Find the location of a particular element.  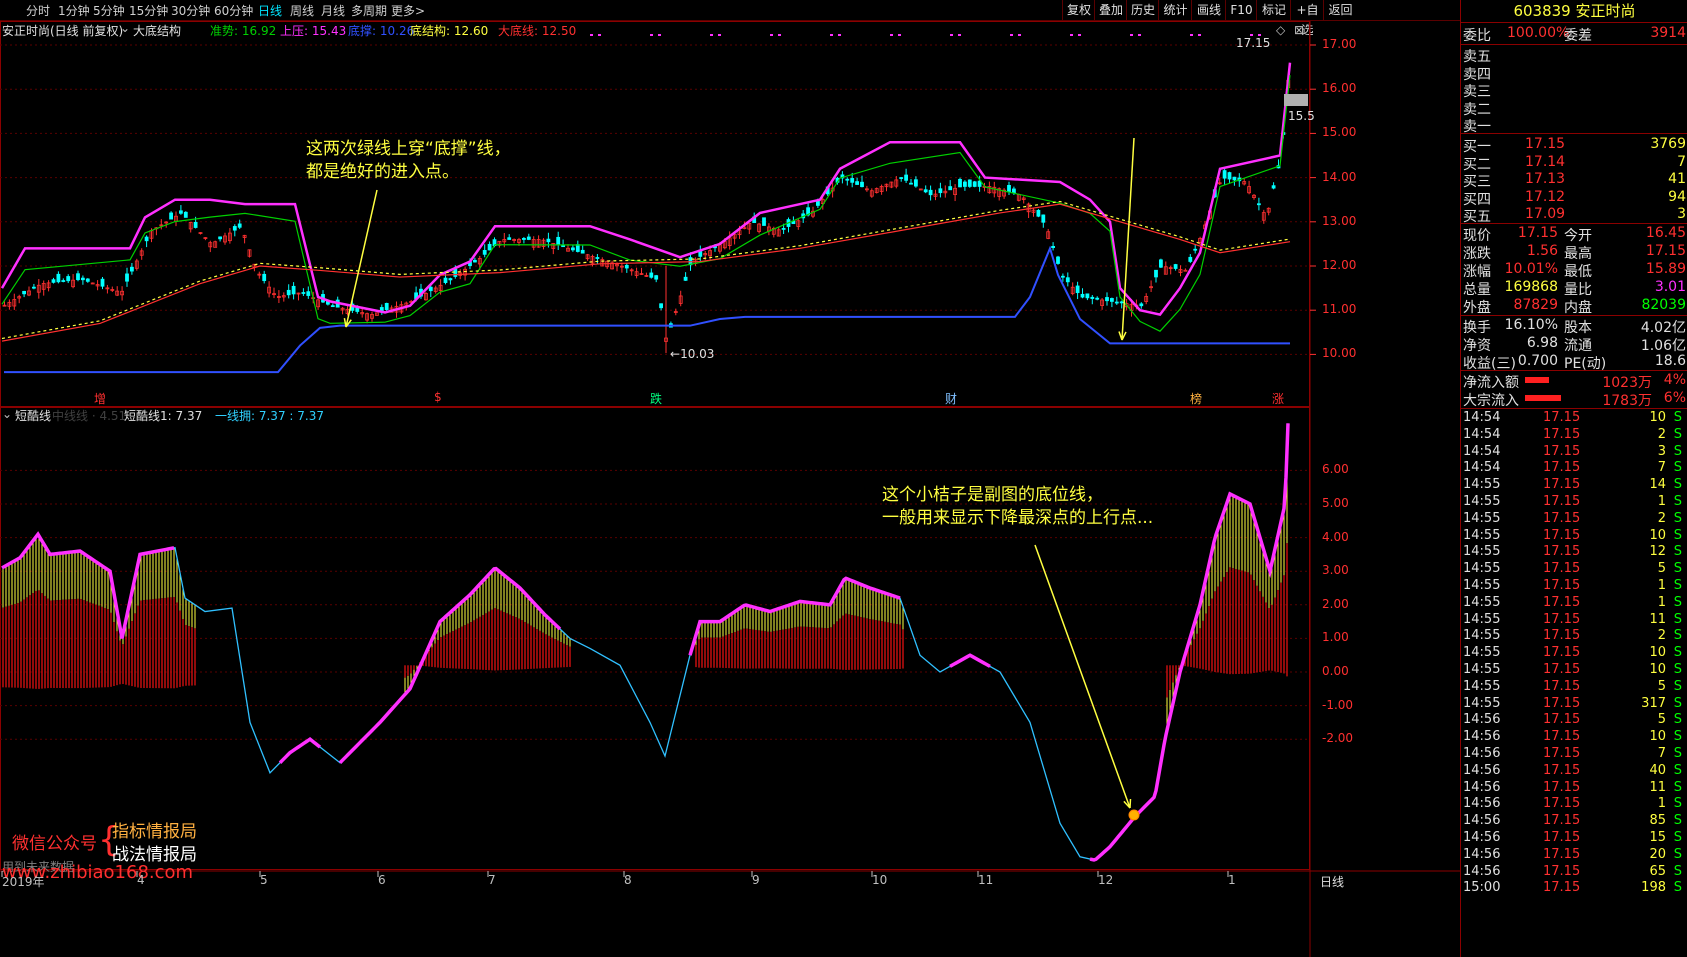

trade-tick-row: 14:56 17.15 11 S is located at coordinates (1572, 787).